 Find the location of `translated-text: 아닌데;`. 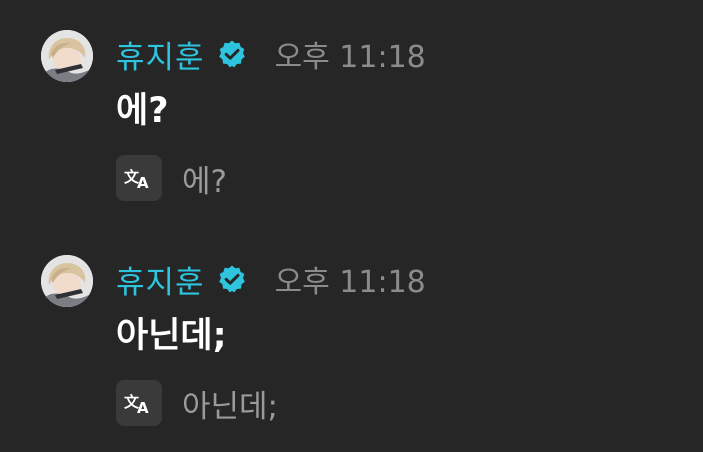

translated-text: 아닌데; is located at coordinates (230, 406).